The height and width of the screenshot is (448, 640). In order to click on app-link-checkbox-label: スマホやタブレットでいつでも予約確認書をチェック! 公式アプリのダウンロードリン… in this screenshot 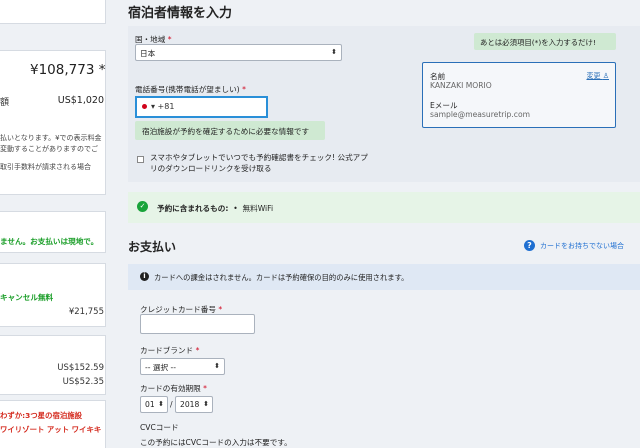, I will do `click(260, 163)`.